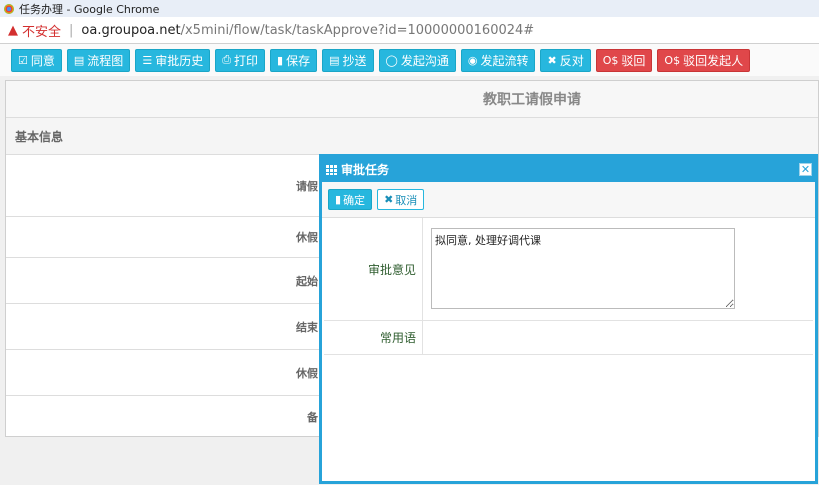 The width and height of the screenshot is (819, 485). Describe the element at coordinates (89, 9) in the screenshot. I see `window-title: 任务办理 - Google Chrome` at that location.